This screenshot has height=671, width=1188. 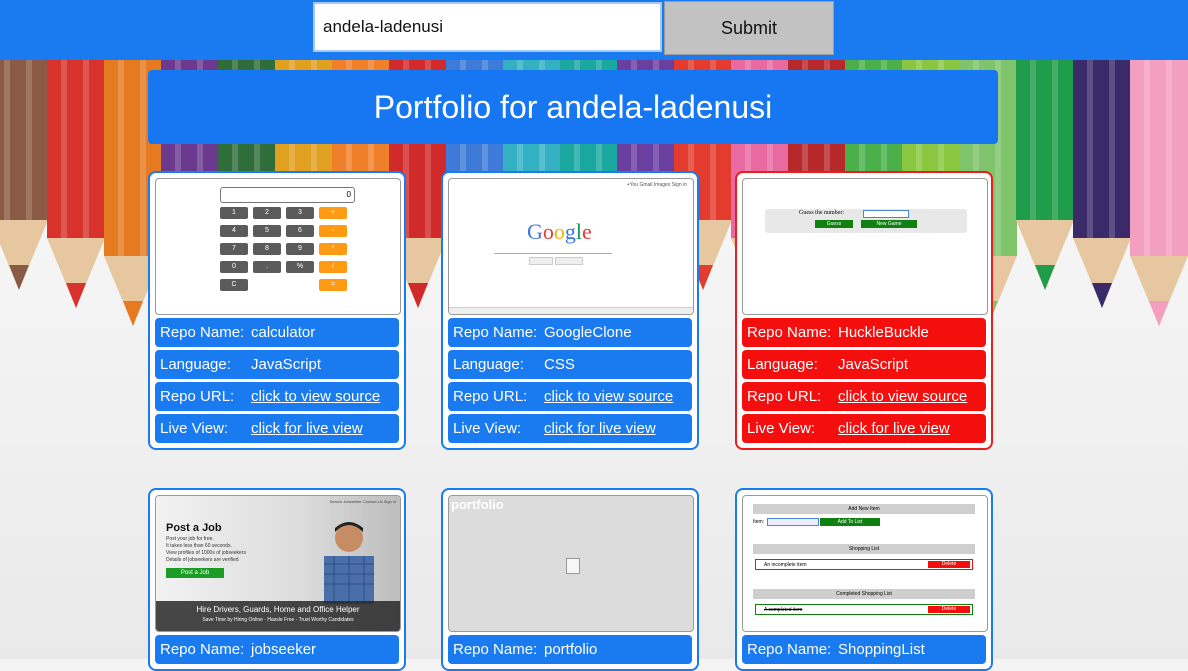 I want to click on feeling-lucky-button, so click(x=569, y=261).